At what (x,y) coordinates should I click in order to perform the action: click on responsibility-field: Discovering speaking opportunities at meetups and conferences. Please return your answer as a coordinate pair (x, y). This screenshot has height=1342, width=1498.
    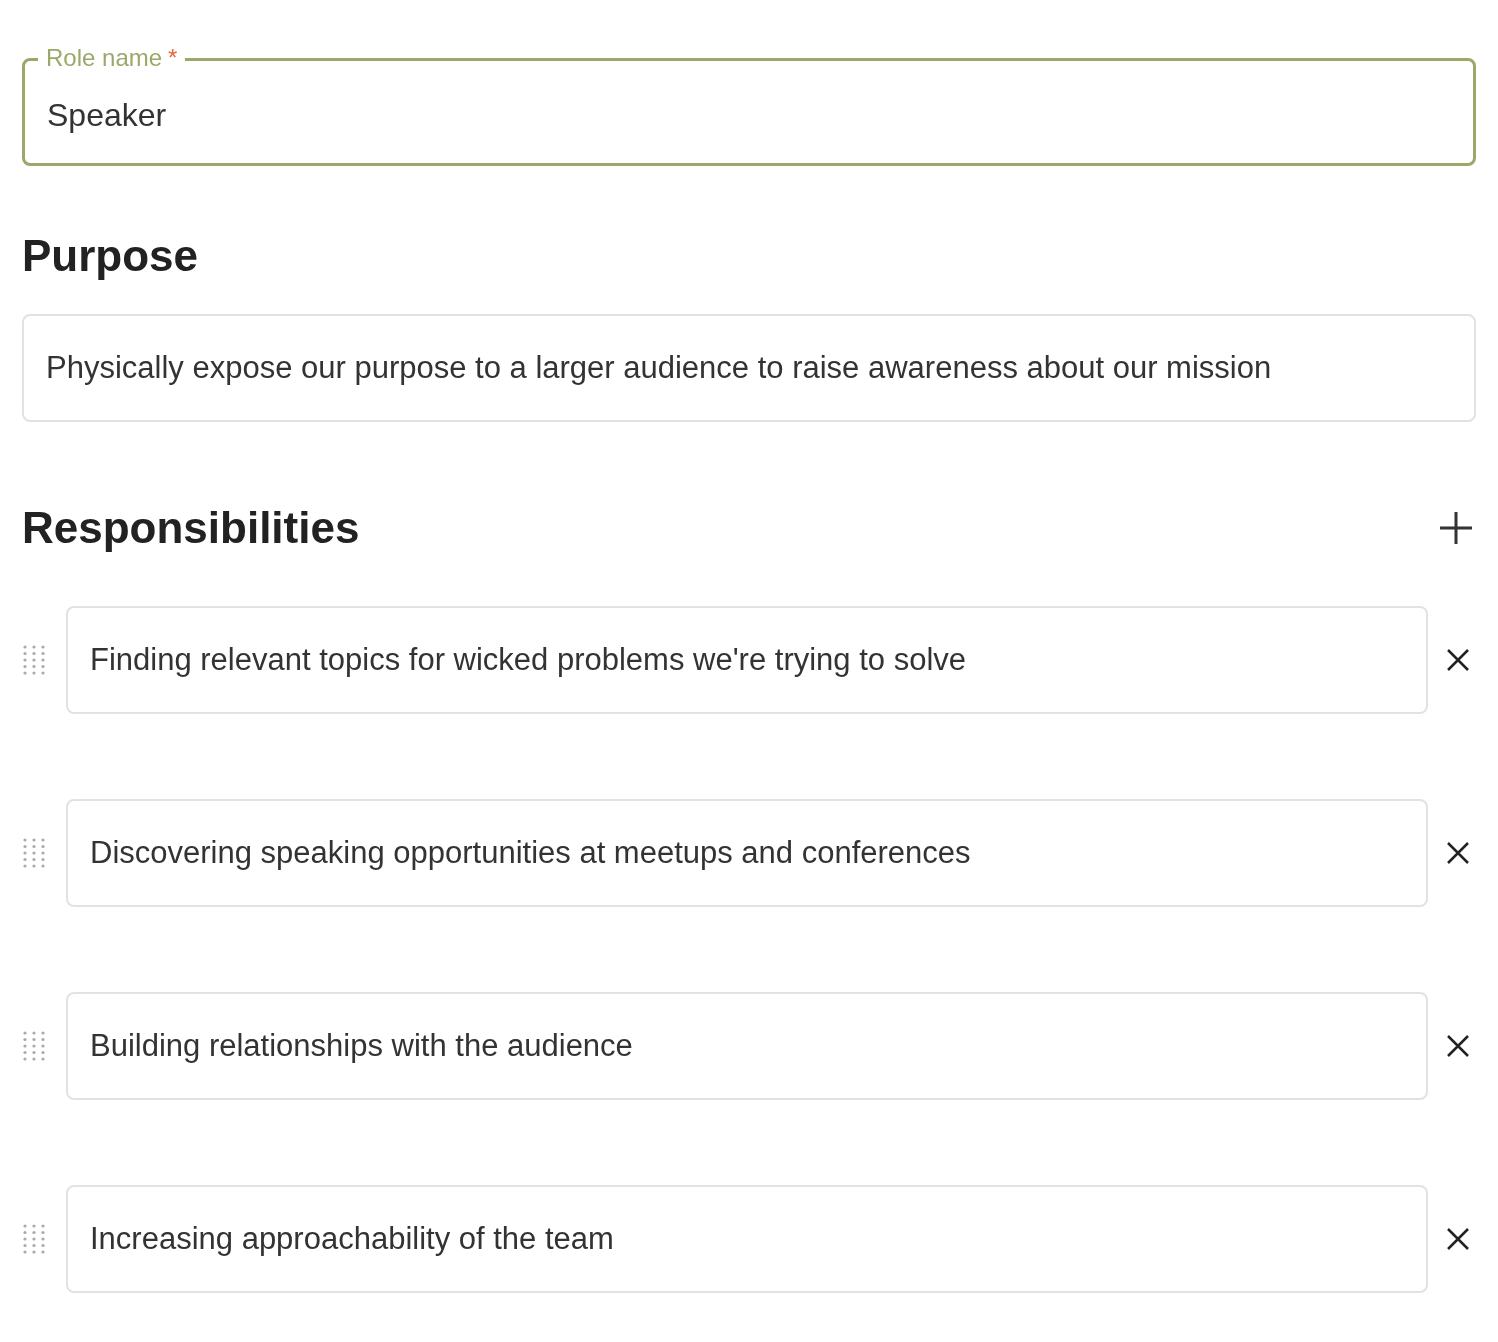
    Looking at the image, I should click on (747, 853).